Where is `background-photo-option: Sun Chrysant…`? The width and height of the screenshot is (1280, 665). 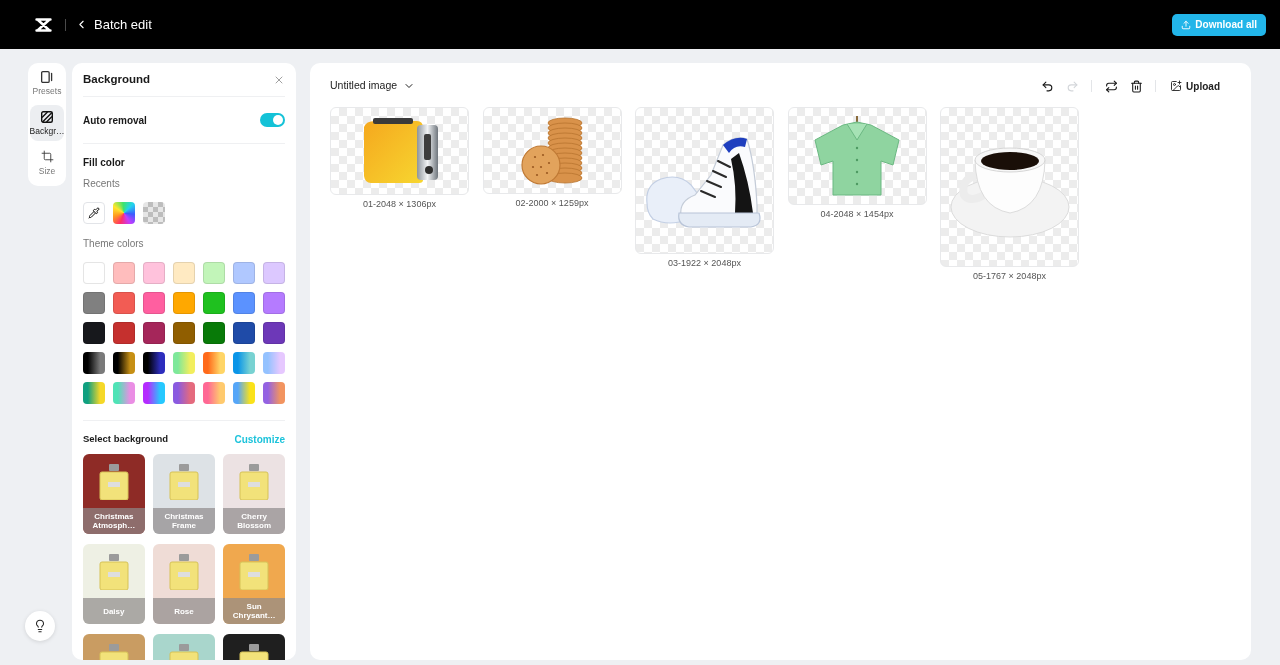
background-photo-option: Sun Chrysant… is located at coordinates (254, 584).